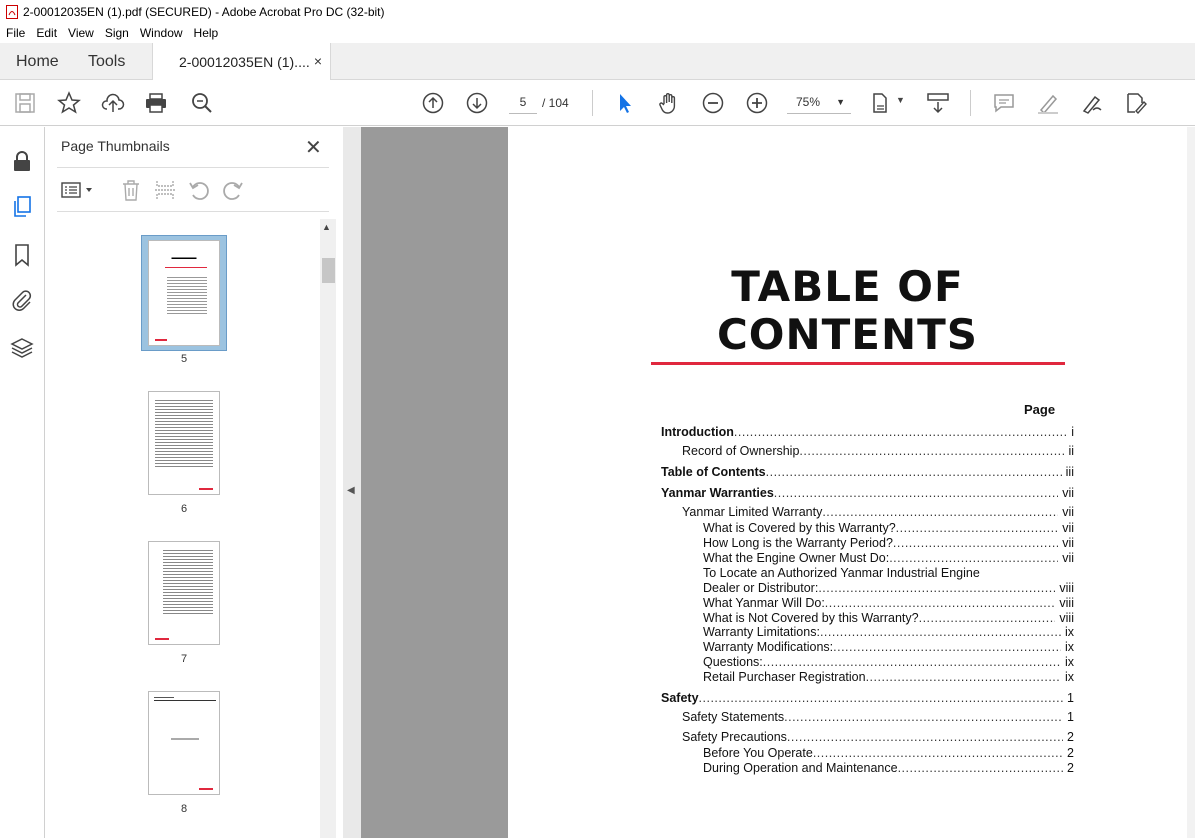 The width and height of the screenshot is (1195, 838). Describe the element at coordinates (1069, 472) in the screenshot. I see `toc-entry-page: iii` at that location.